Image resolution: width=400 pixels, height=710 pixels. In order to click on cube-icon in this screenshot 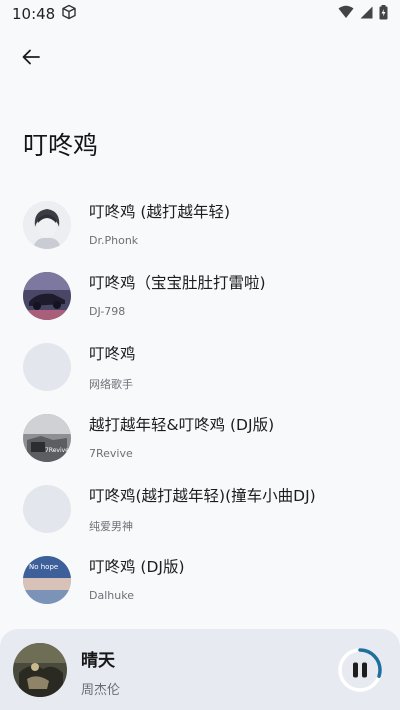, I will do `click(69, 14)`.